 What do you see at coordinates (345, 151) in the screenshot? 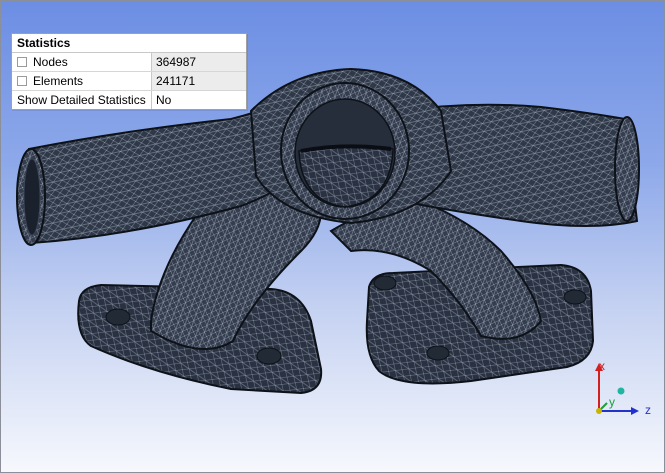
I see `top-opening` at bounding box center [345, 151].